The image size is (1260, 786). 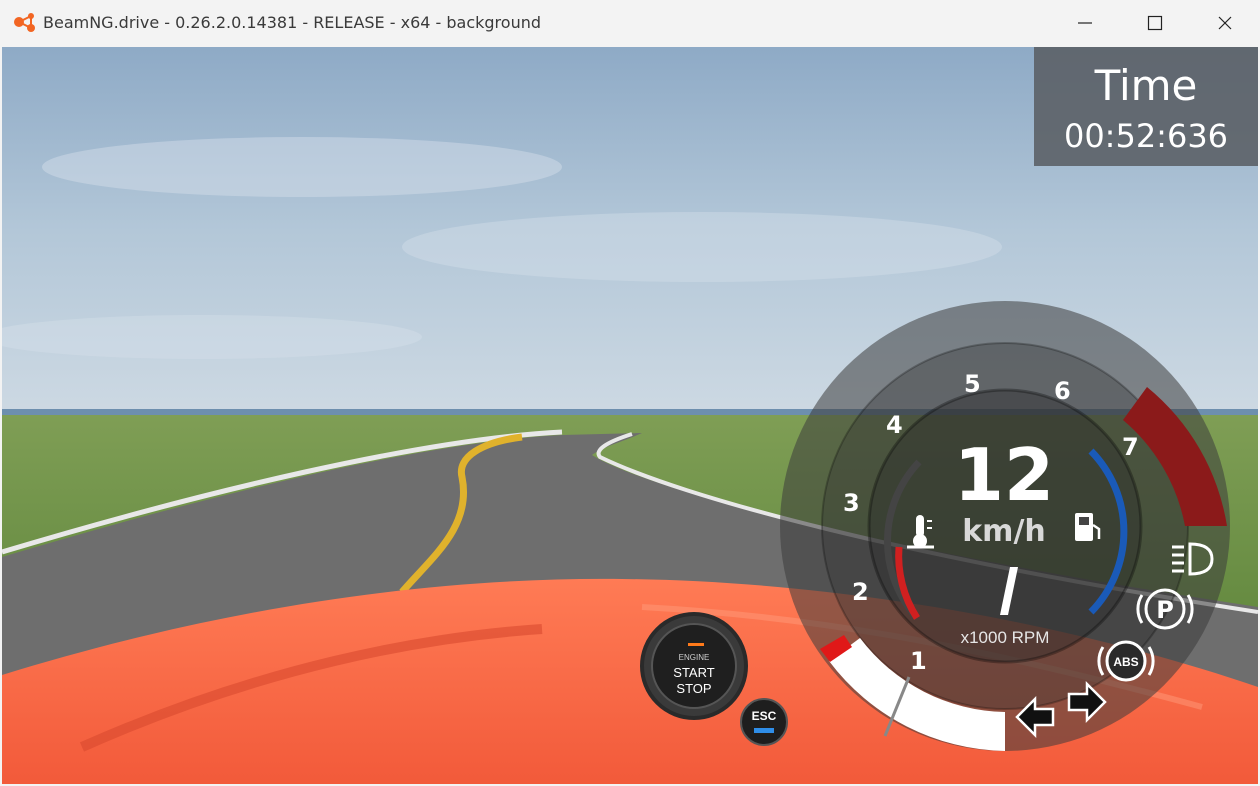 I want to click on engine-button-face: ENGINE START STOP, so click(x=694, y=666).